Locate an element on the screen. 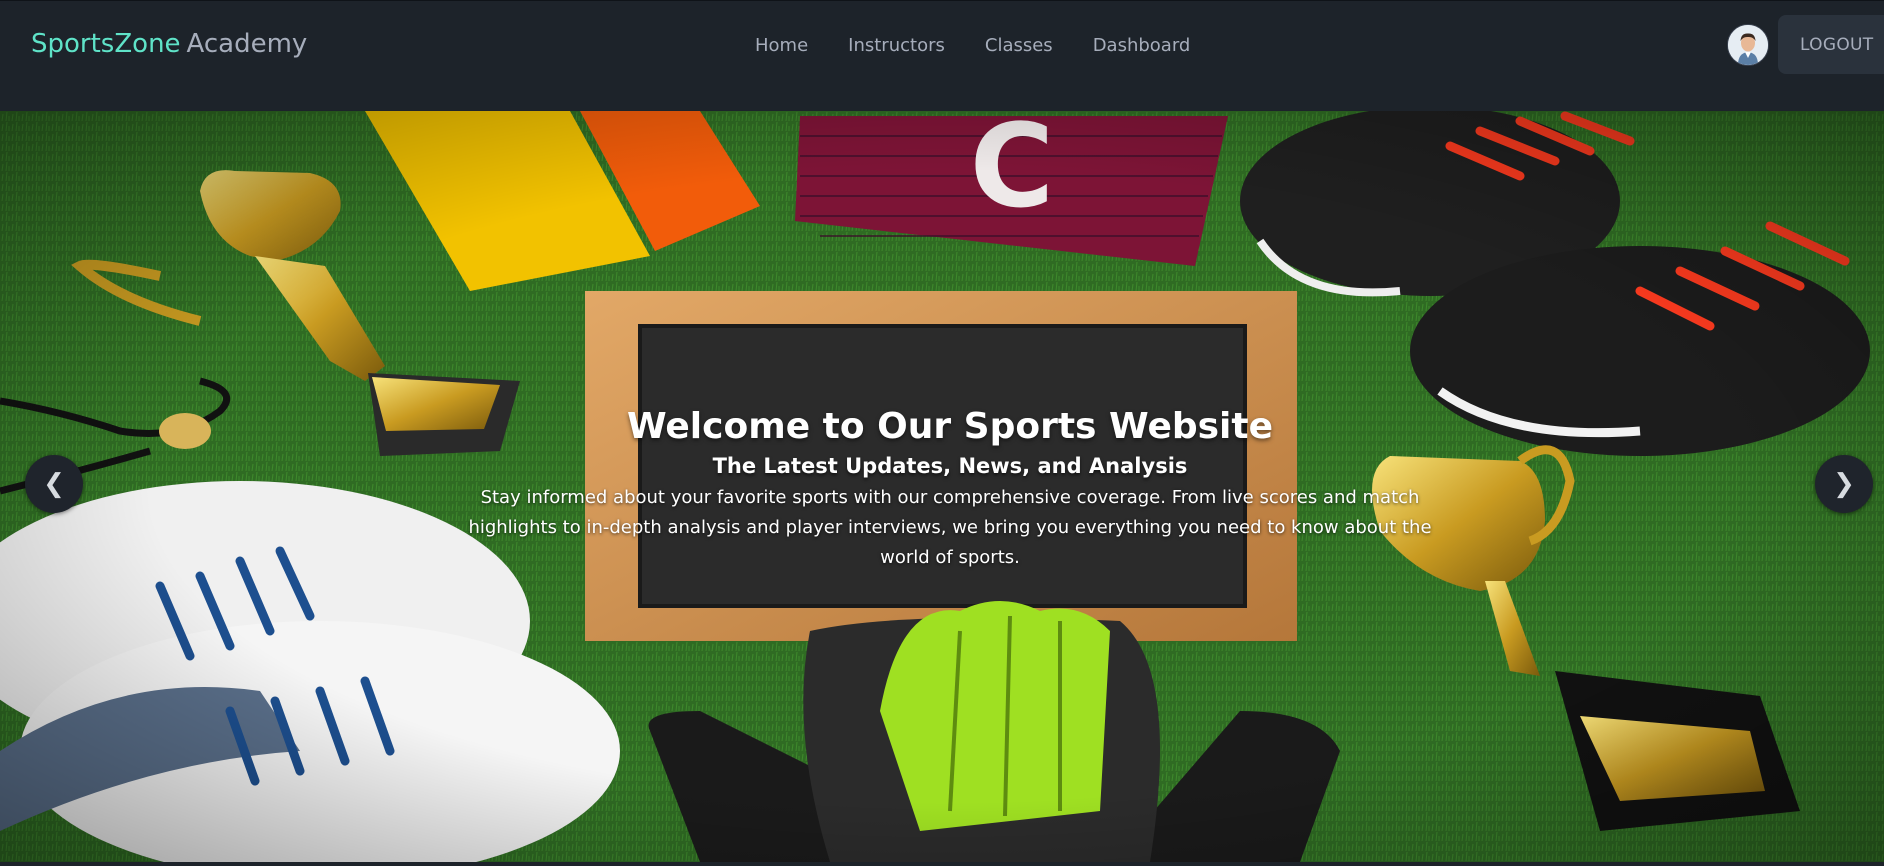  carousel-next-button: ❯ is located at coordinates (1844, 484).